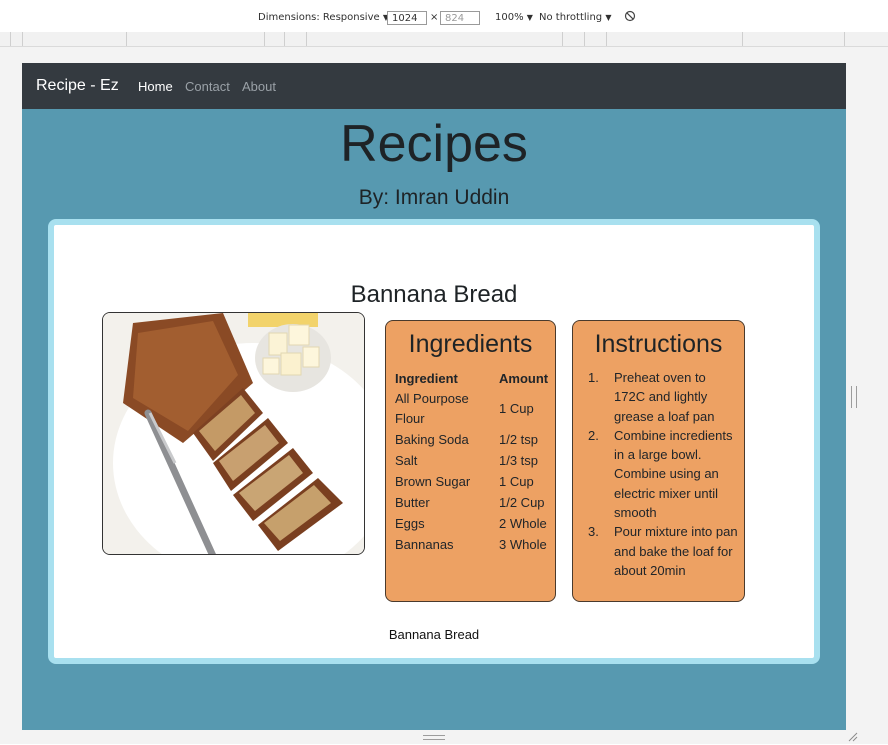 This screenshot has width=888, height=745. Describe the element at coordinates (475, 409) in the screenshot. I see `table-row: All Pourpose Flour 1 Cup` at that location.